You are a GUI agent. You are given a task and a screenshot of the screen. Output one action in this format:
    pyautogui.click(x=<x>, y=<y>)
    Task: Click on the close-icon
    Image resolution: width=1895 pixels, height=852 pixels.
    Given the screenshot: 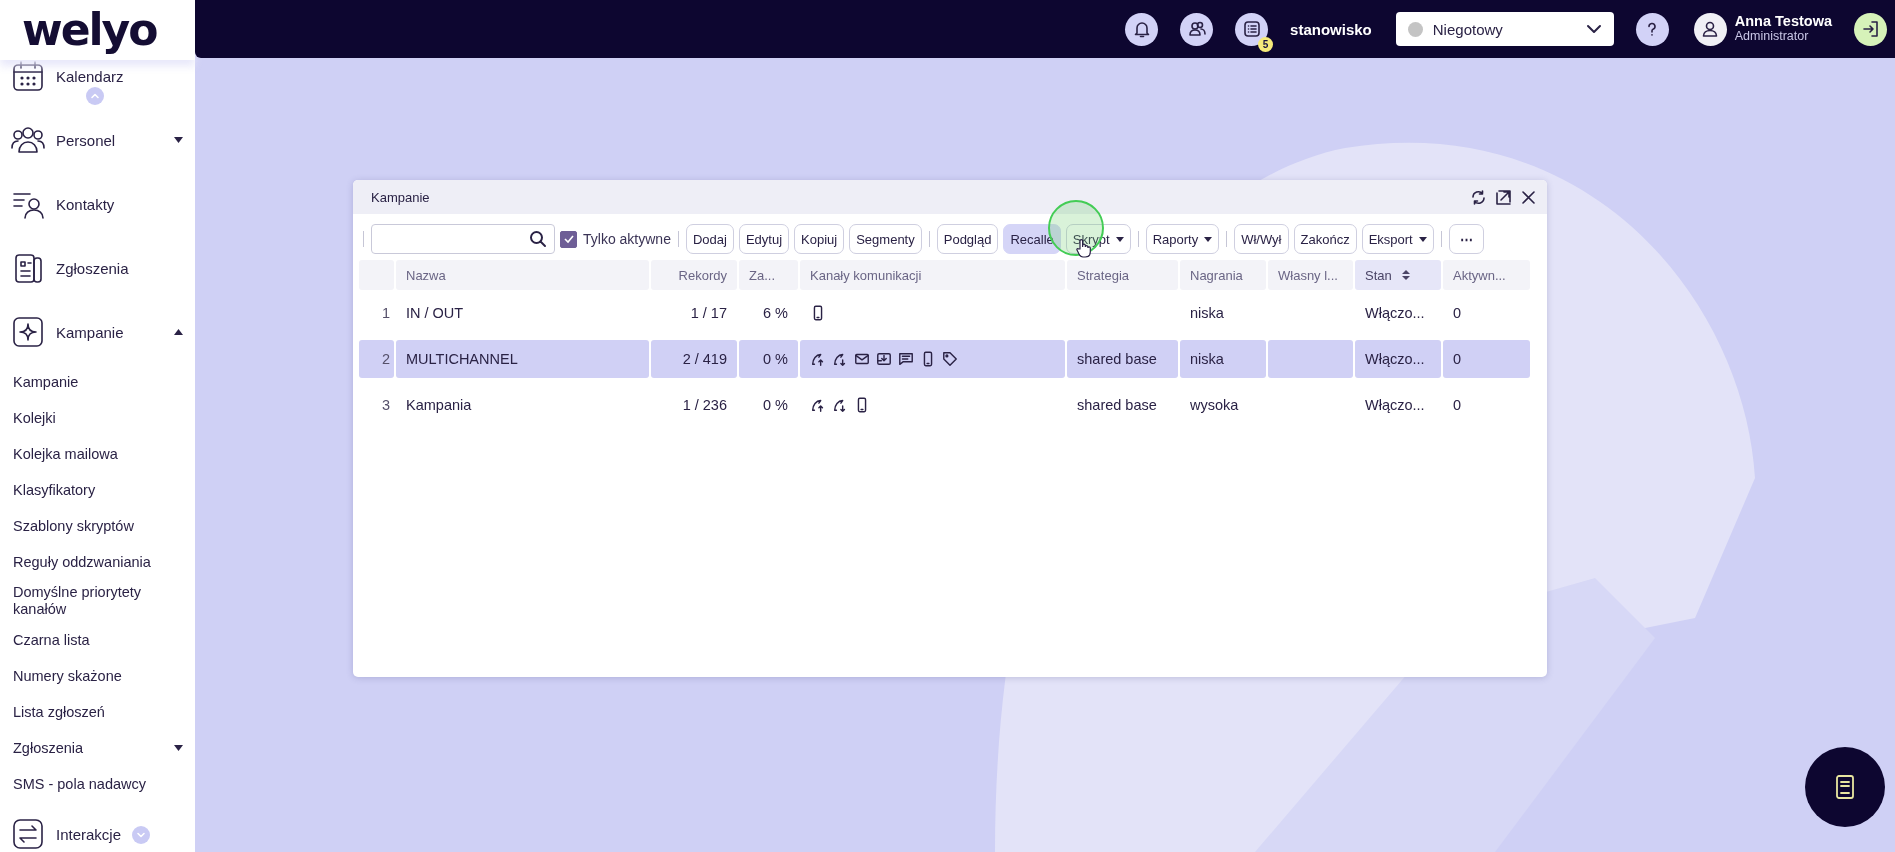 What is the action you would take?
    pyautogui.click(x=1528, y=197)
    